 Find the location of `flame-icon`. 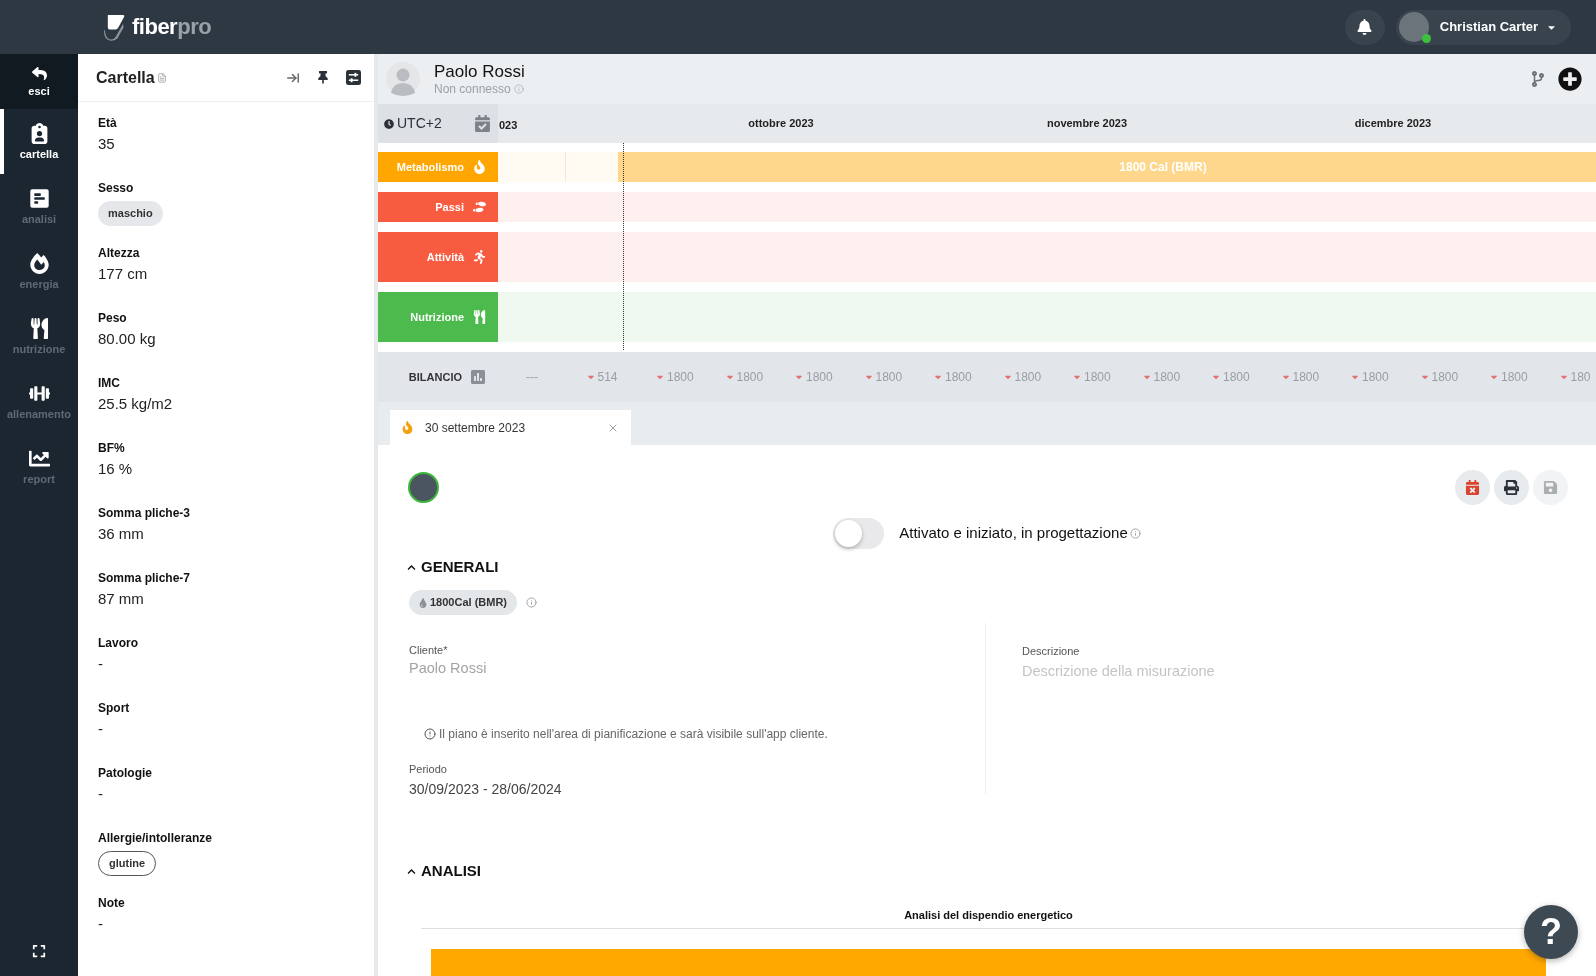

flame-icon is located at coordinates (479, 167).